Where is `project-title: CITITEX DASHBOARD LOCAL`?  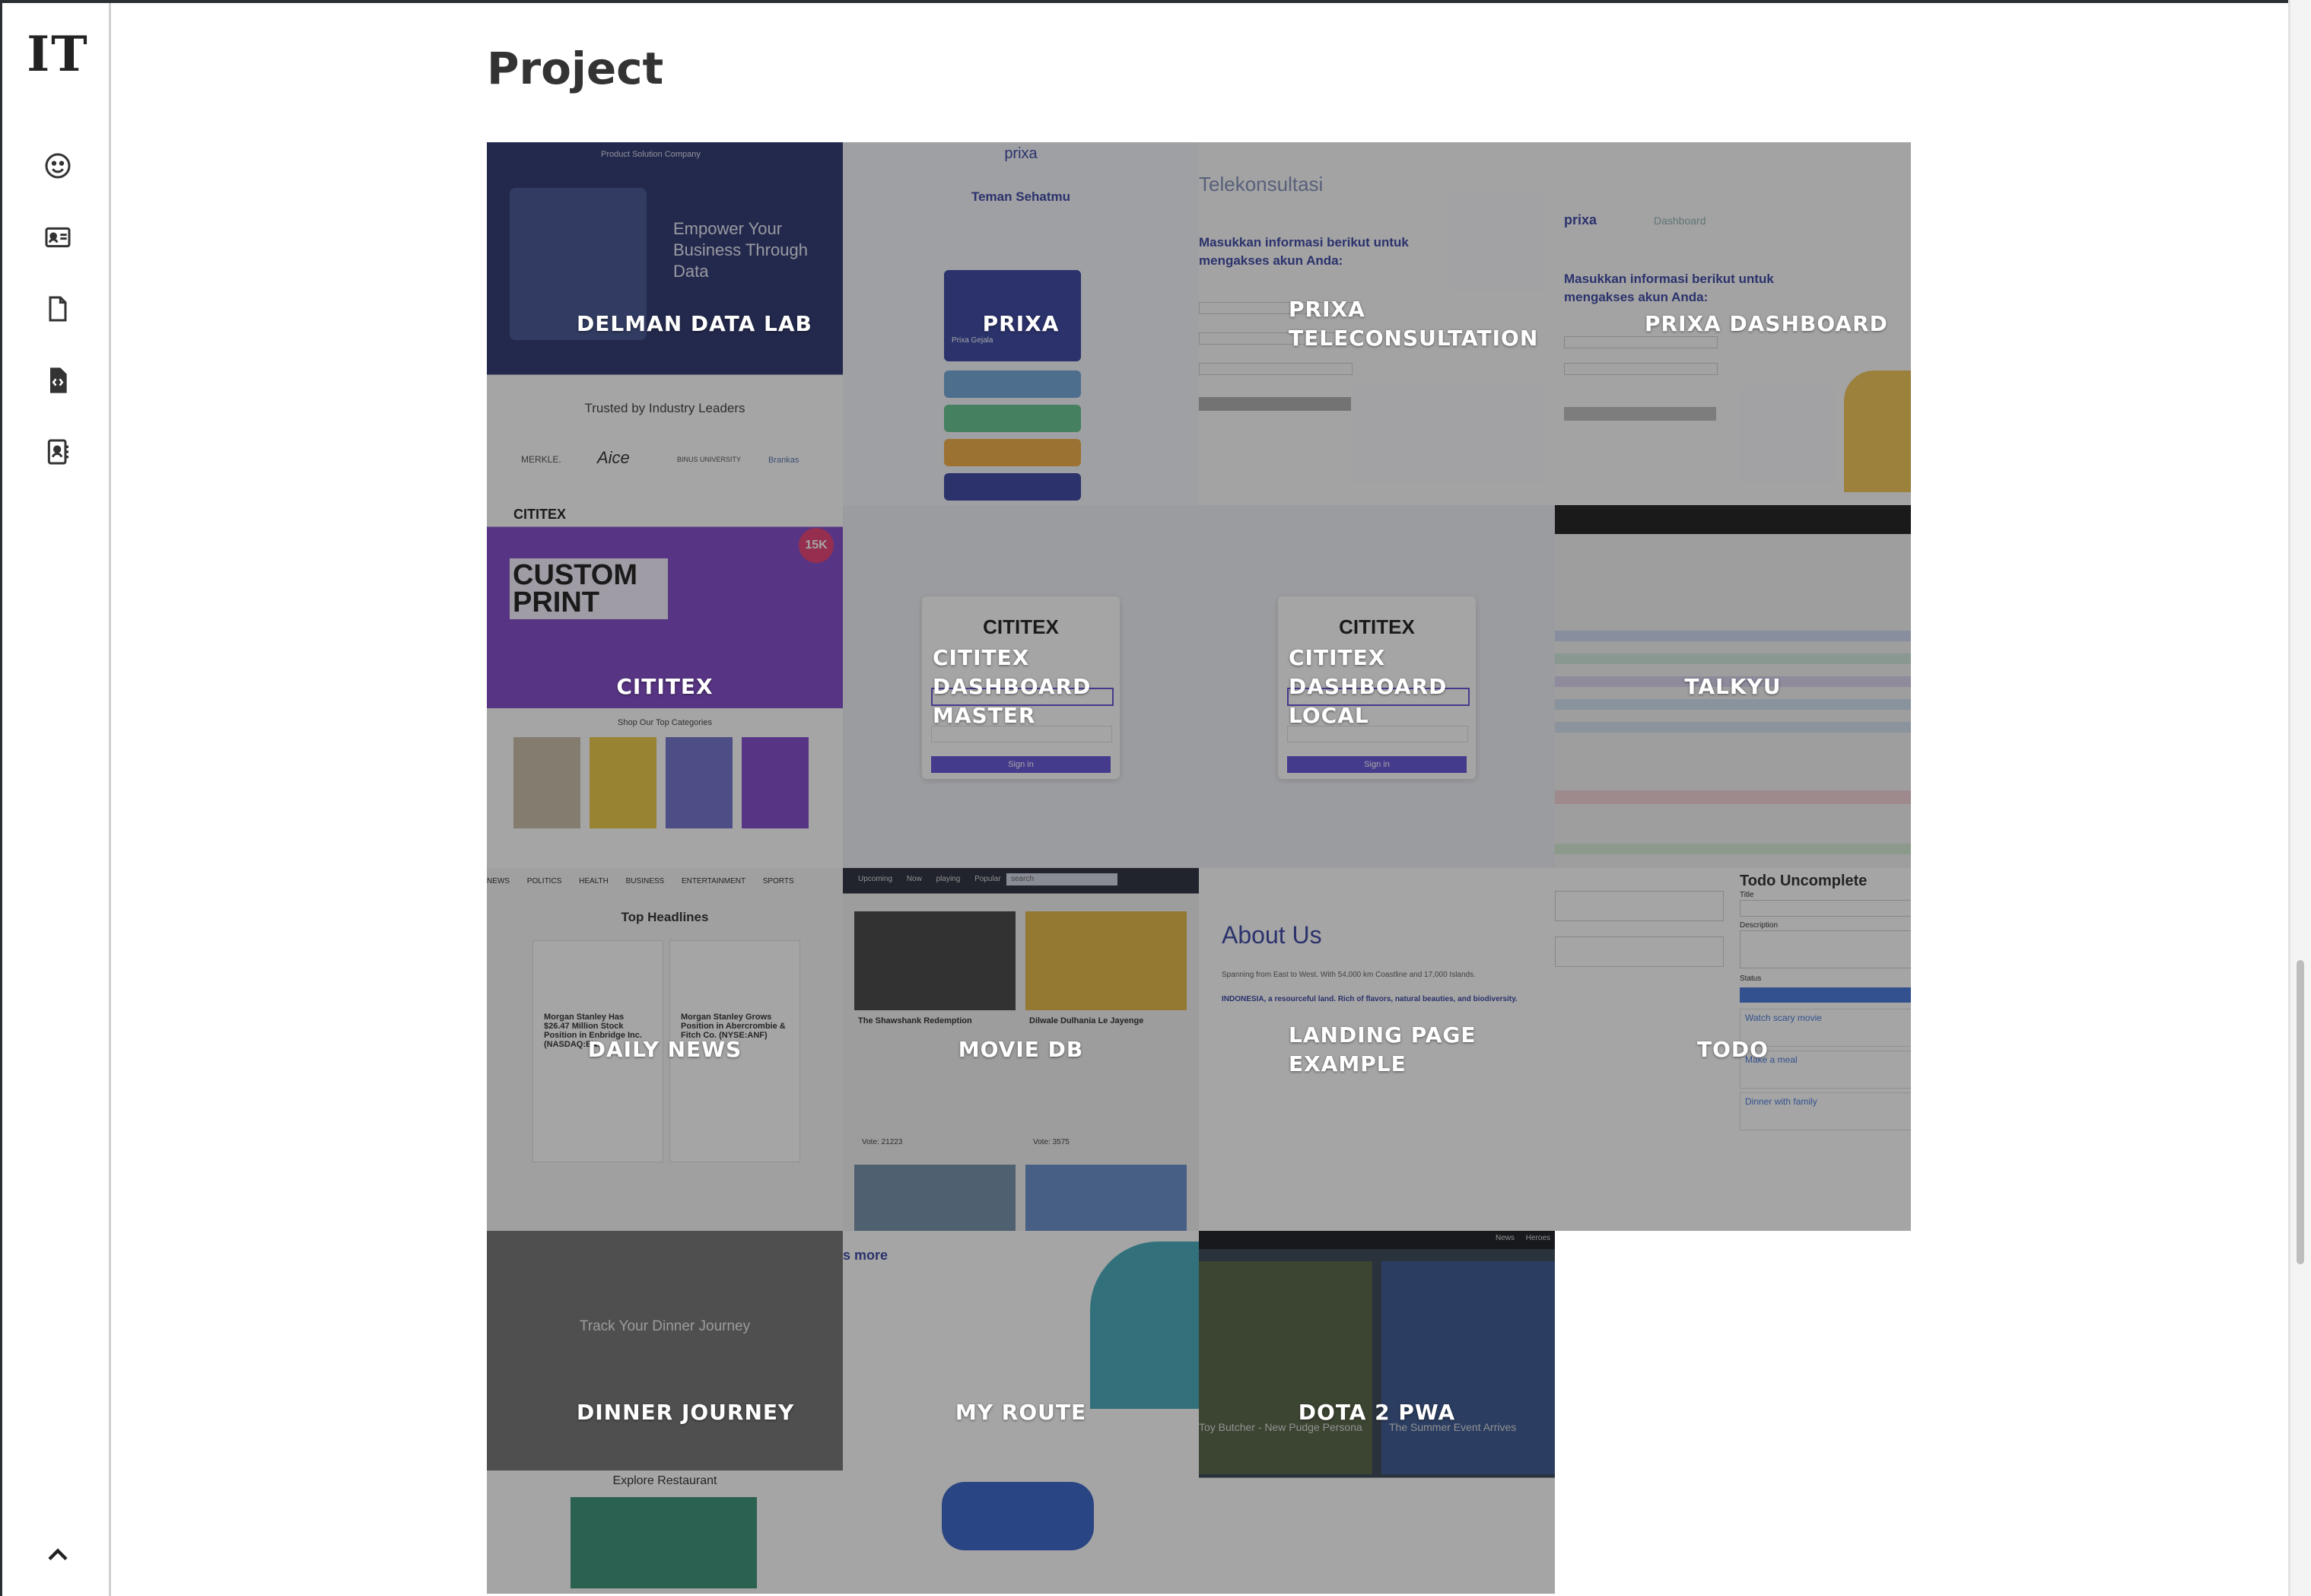
project-title: CITITEX DASHBOARD LOCAL is located at coordinates (1368, 686).